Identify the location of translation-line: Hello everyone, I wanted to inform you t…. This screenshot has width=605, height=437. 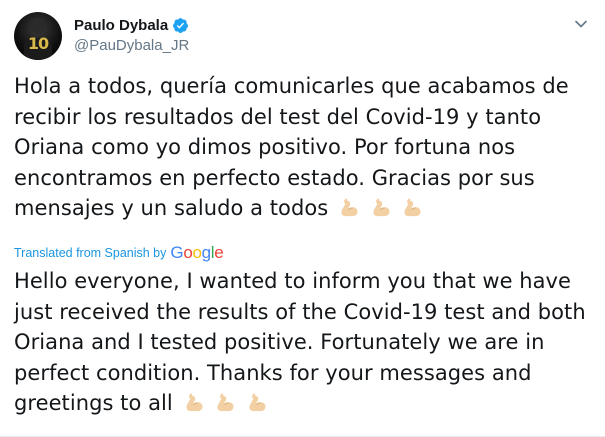
(293, 281).